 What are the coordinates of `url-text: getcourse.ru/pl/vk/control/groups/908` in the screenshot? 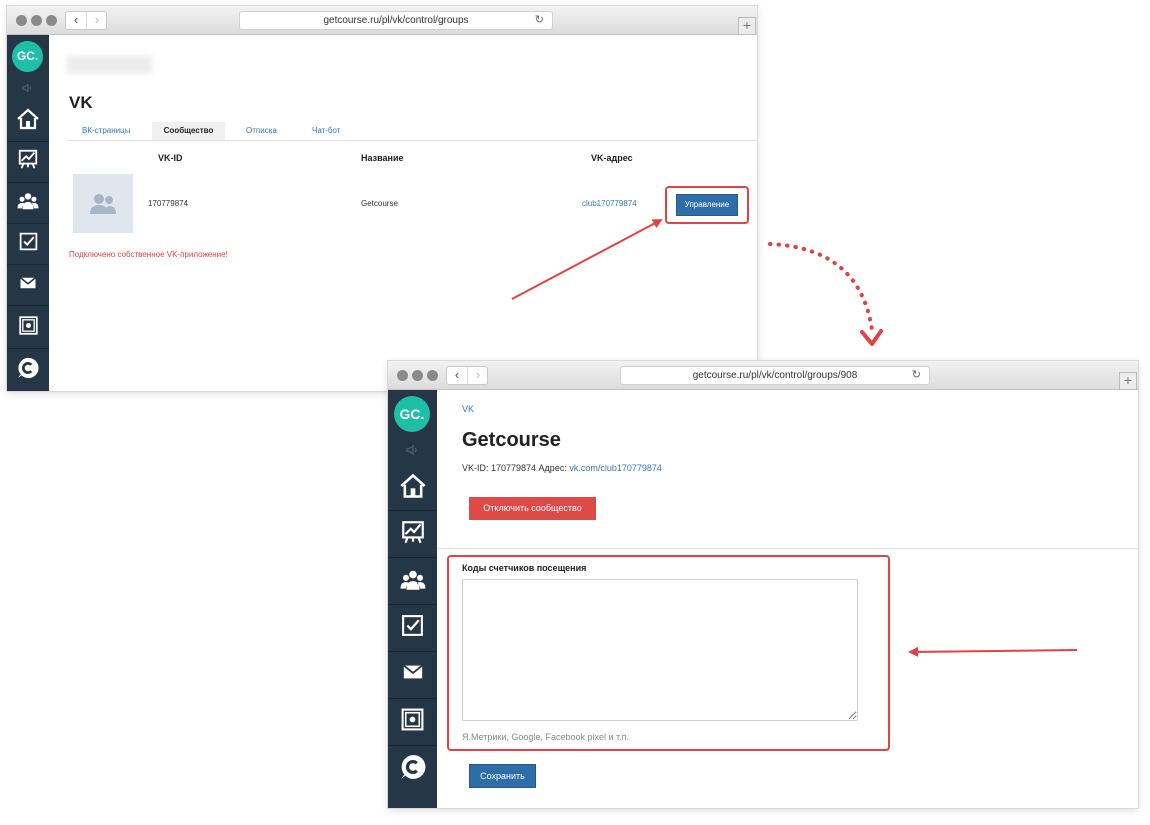 It's located at (775, 375).